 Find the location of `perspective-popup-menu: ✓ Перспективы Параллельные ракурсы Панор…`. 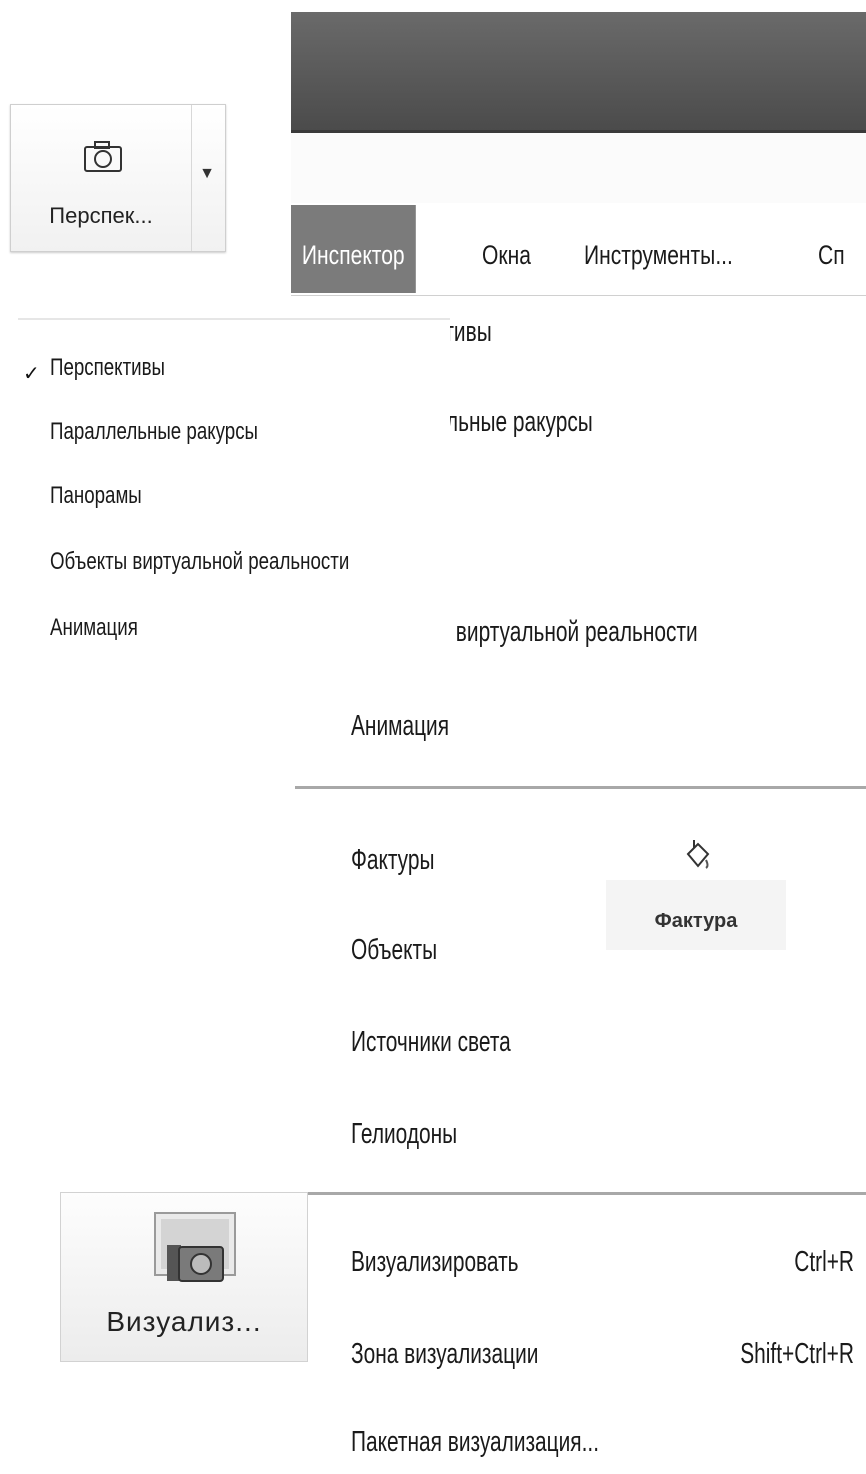

perspective-popup-menu: ✓ Перспективы Параллельные ракурсы Панор… is located at coordinates (234, 494).